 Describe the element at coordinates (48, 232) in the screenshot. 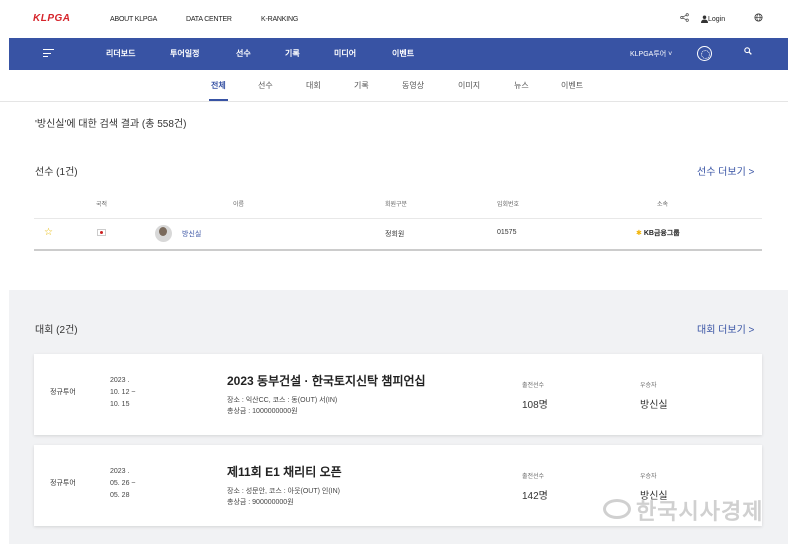

I see `star-icon: ☆` at that location.